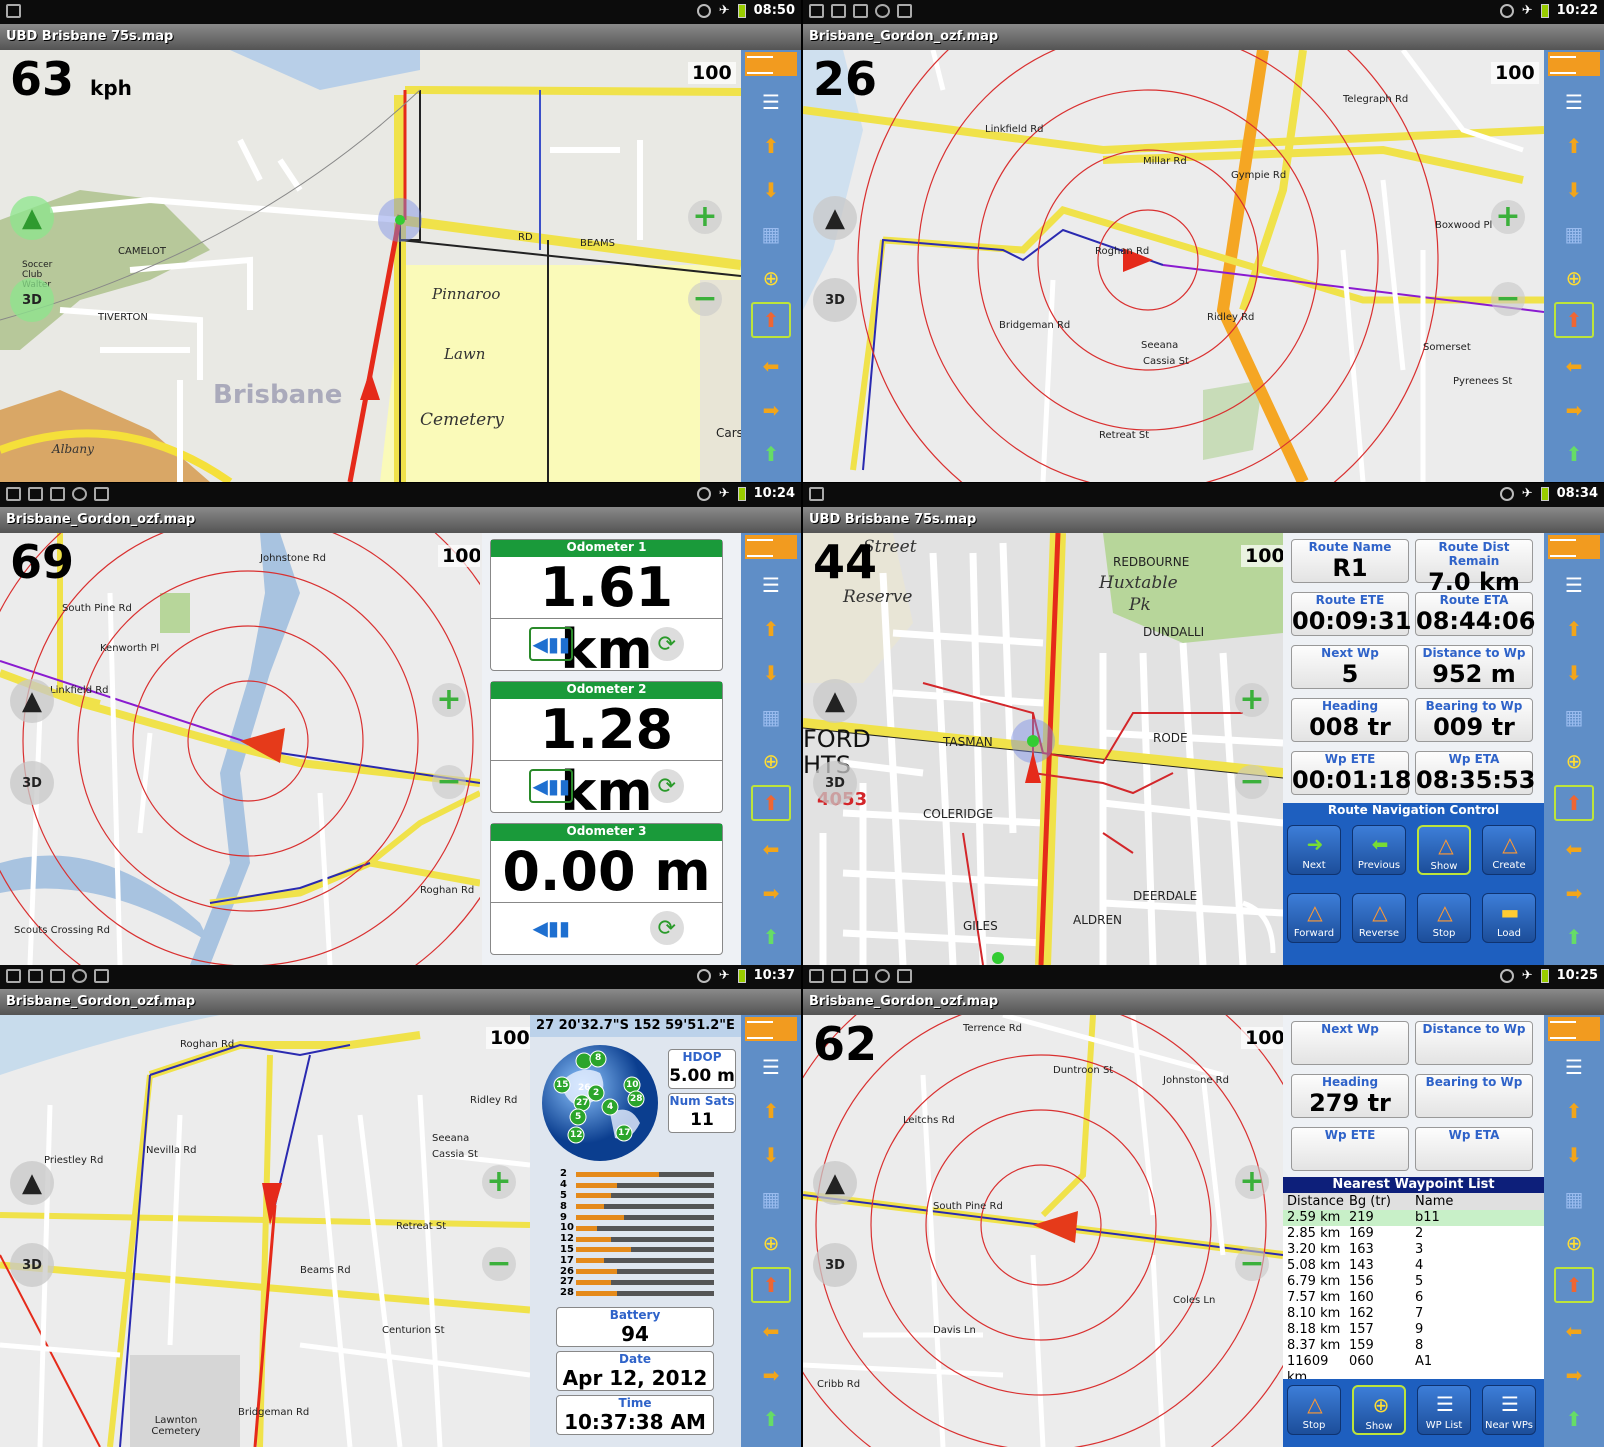  What do you see at coordinates (1379, 918) in the screenshot?
I see `reverse-button: △ Reverse` at bounding box center [1379, 918].